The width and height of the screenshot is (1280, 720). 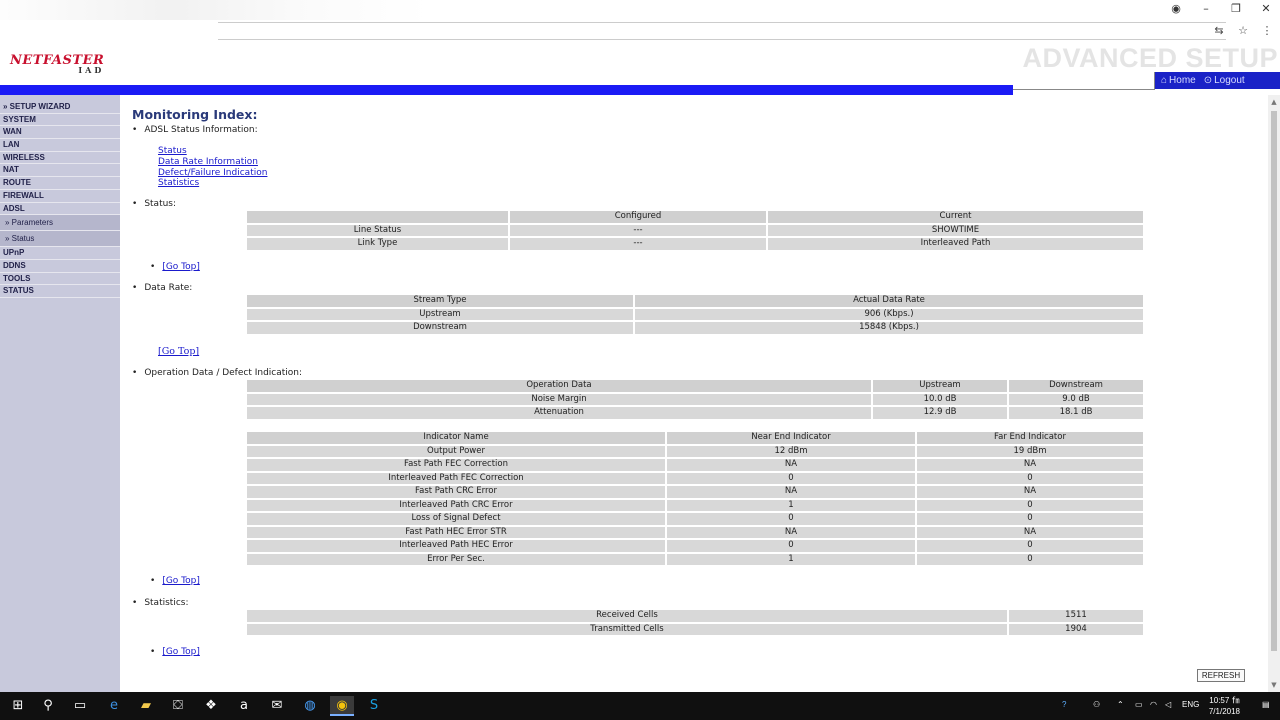 I want to click on table-header: Indicator Name, so click(x=456, y=438).